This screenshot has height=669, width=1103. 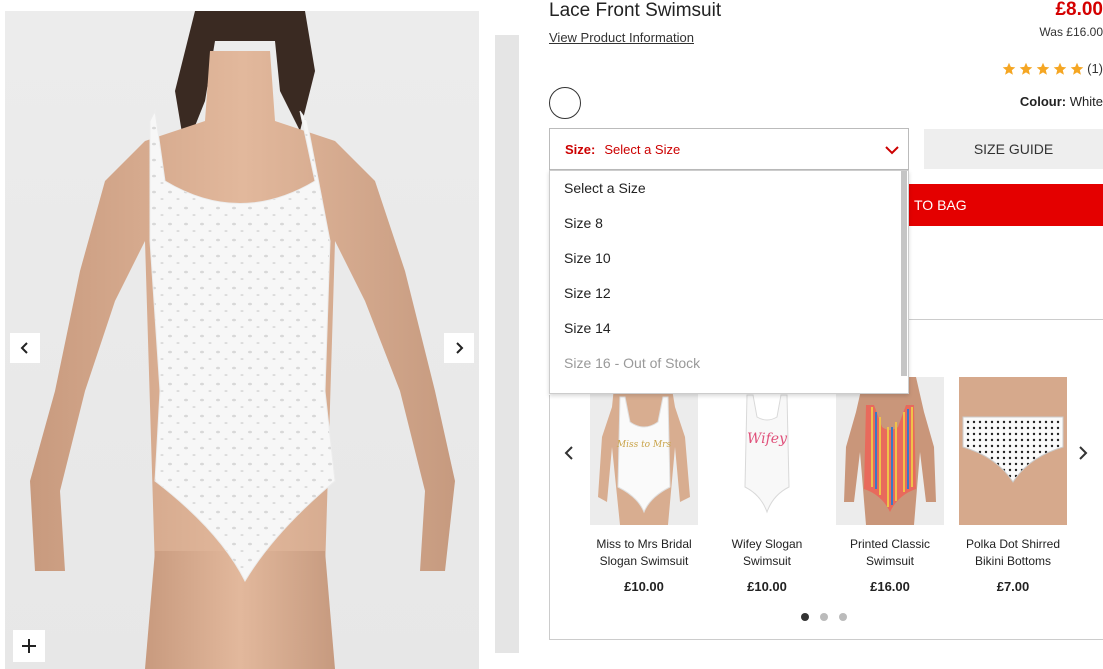 What do you see at coordinates (1095, 68) in the screenshot?
I see `rating-count: (1)` at bounding box center [1095, 68].